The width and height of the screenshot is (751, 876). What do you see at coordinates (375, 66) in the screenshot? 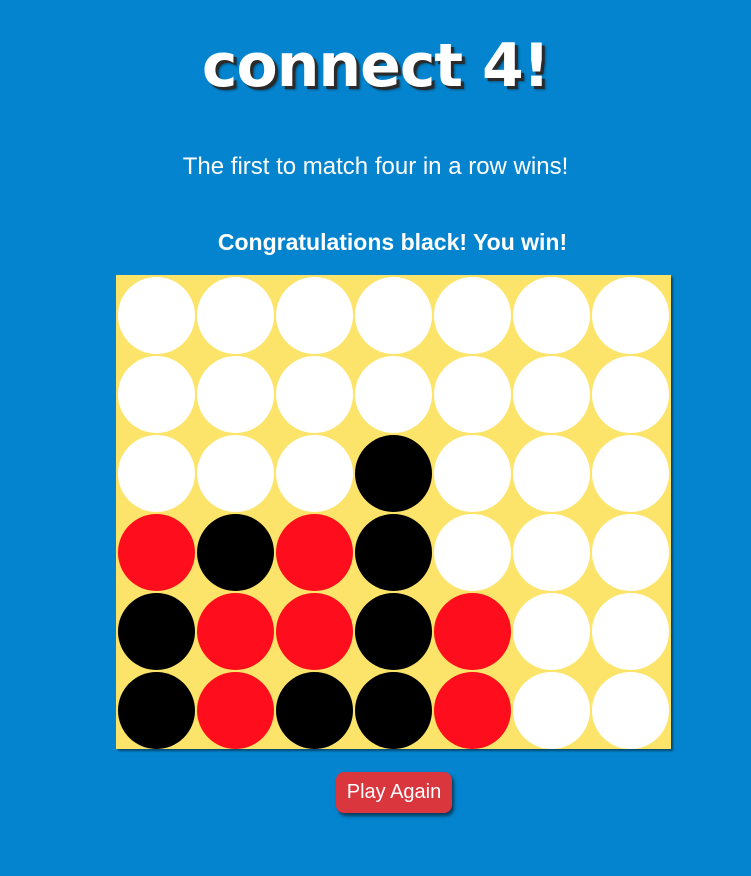
I see `game-title: Connect 4!` at bounding box center [375, 66].